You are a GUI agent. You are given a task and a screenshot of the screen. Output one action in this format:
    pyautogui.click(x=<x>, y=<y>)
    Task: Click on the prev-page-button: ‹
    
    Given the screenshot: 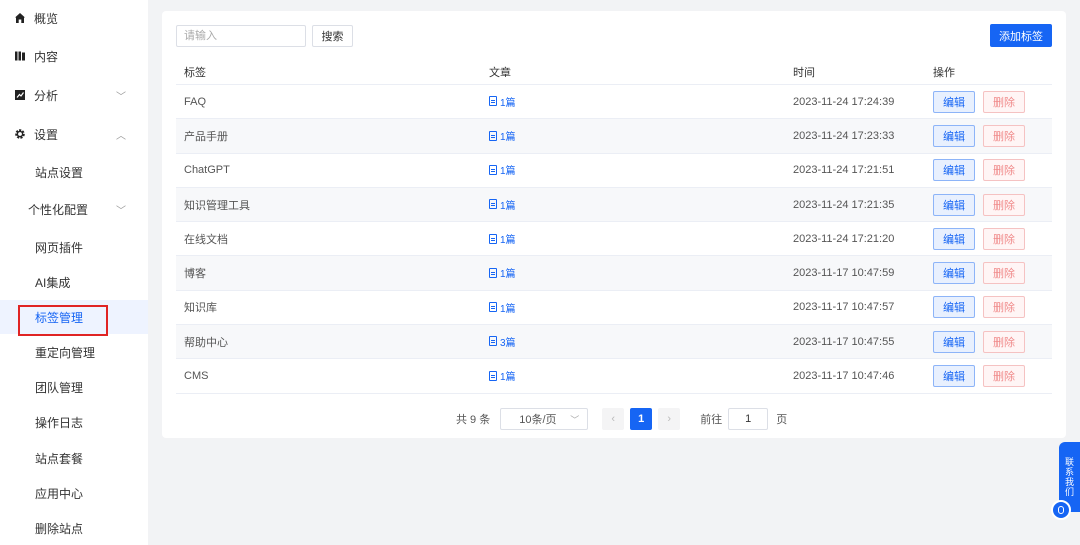 What is the action you would take?
    pyautogui.click(x=613, y=419)
    